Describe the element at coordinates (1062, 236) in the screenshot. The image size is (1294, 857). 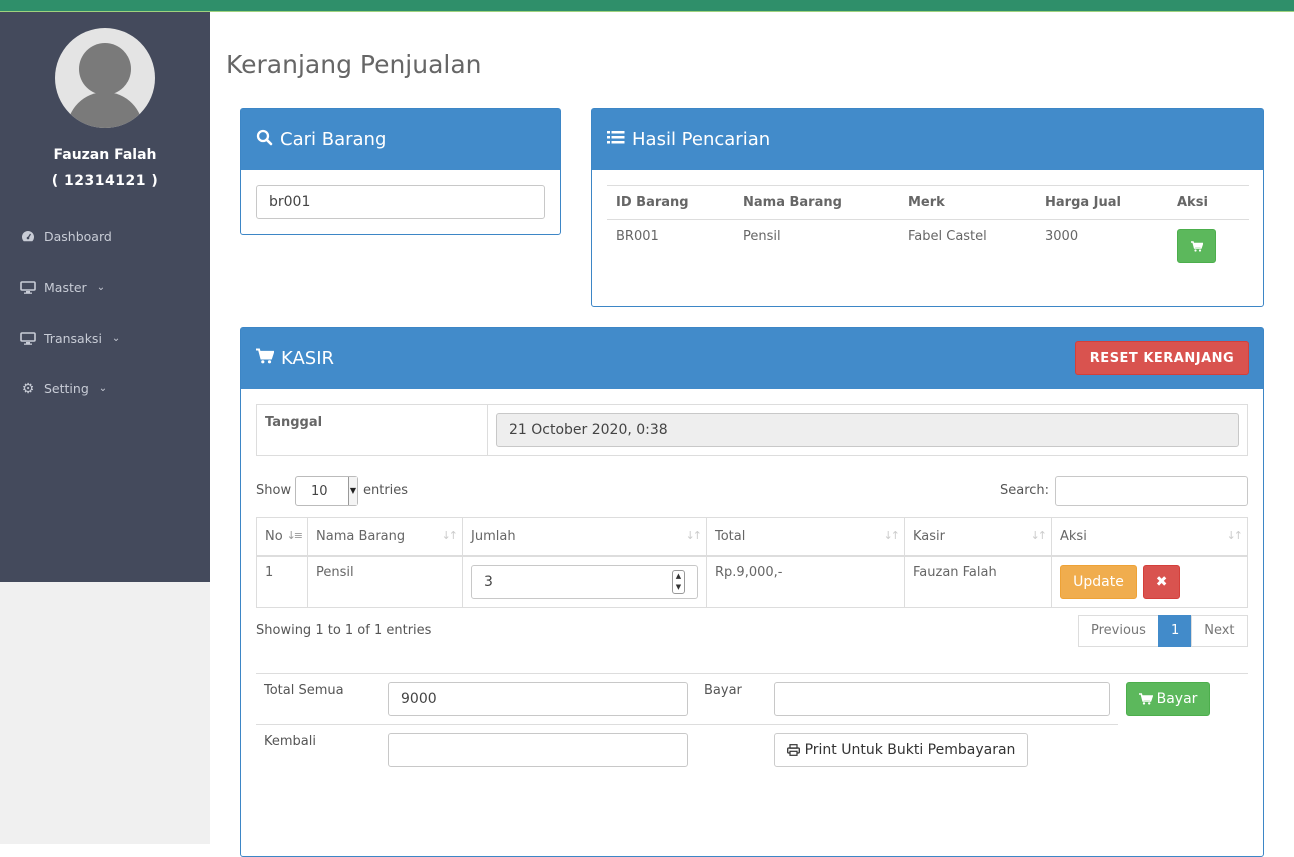
I see `item-price: 3000` at that location.